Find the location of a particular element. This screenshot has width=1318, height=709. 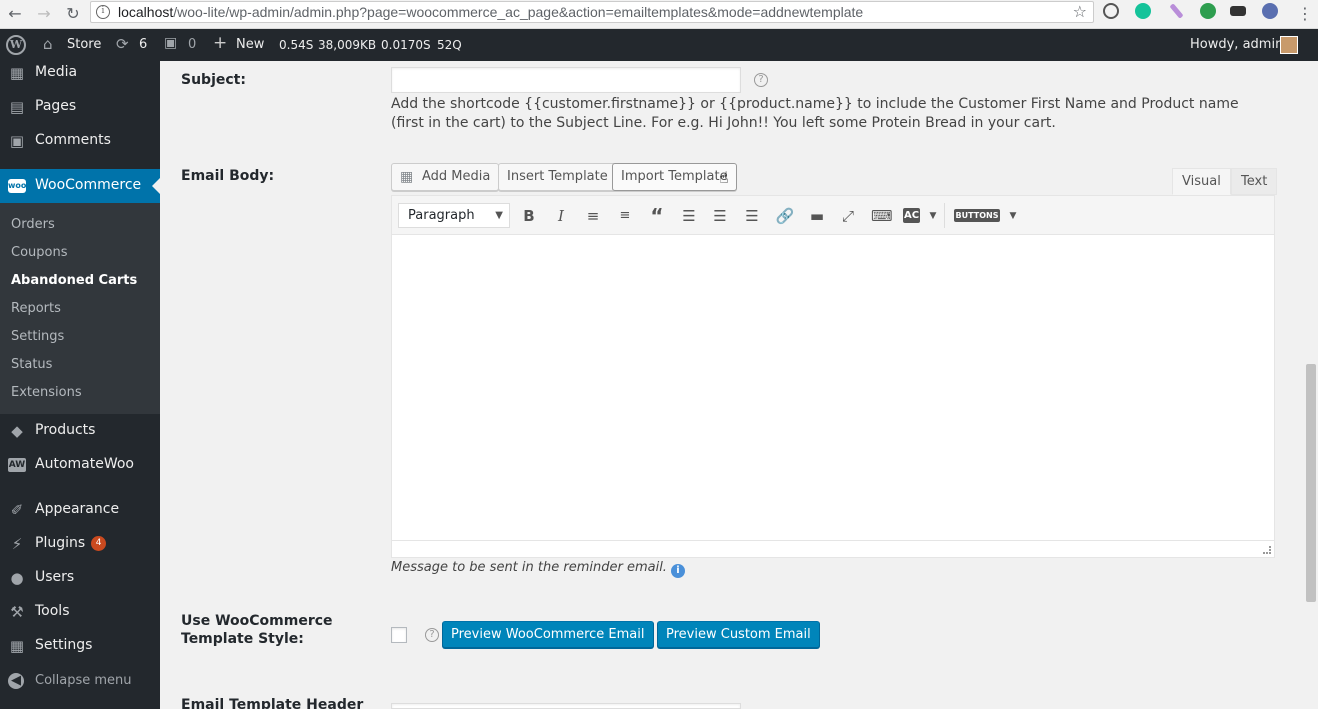

woo-style-label: Use WooCommerce Template Style: is located at coordinates (257, 630).